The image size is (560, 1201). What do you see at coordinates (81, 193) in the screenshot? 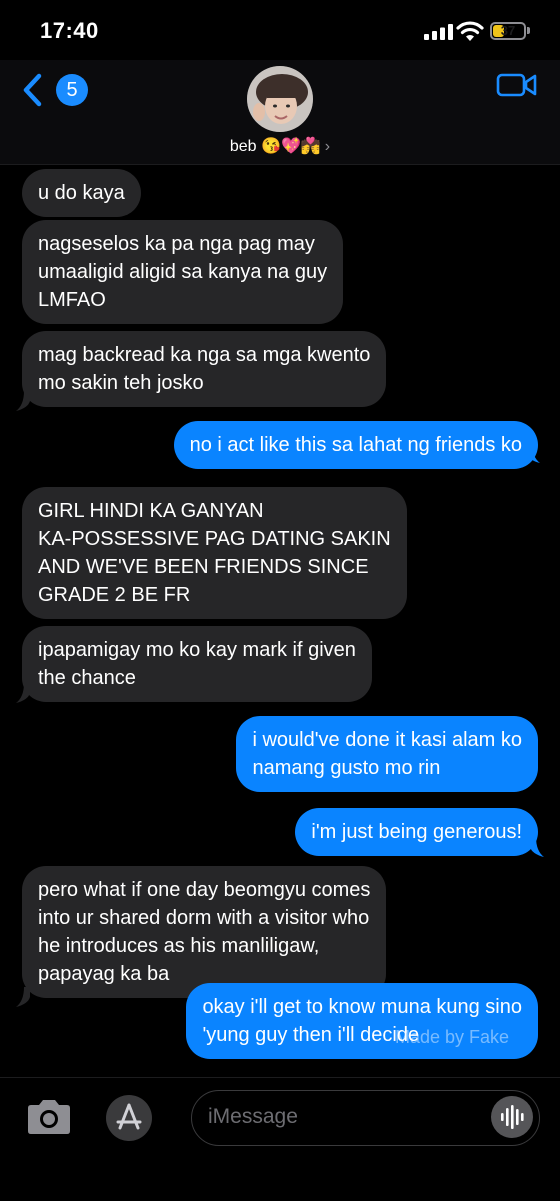
I see `message-incoming: u do kaya` at bounding box center [81, 193].